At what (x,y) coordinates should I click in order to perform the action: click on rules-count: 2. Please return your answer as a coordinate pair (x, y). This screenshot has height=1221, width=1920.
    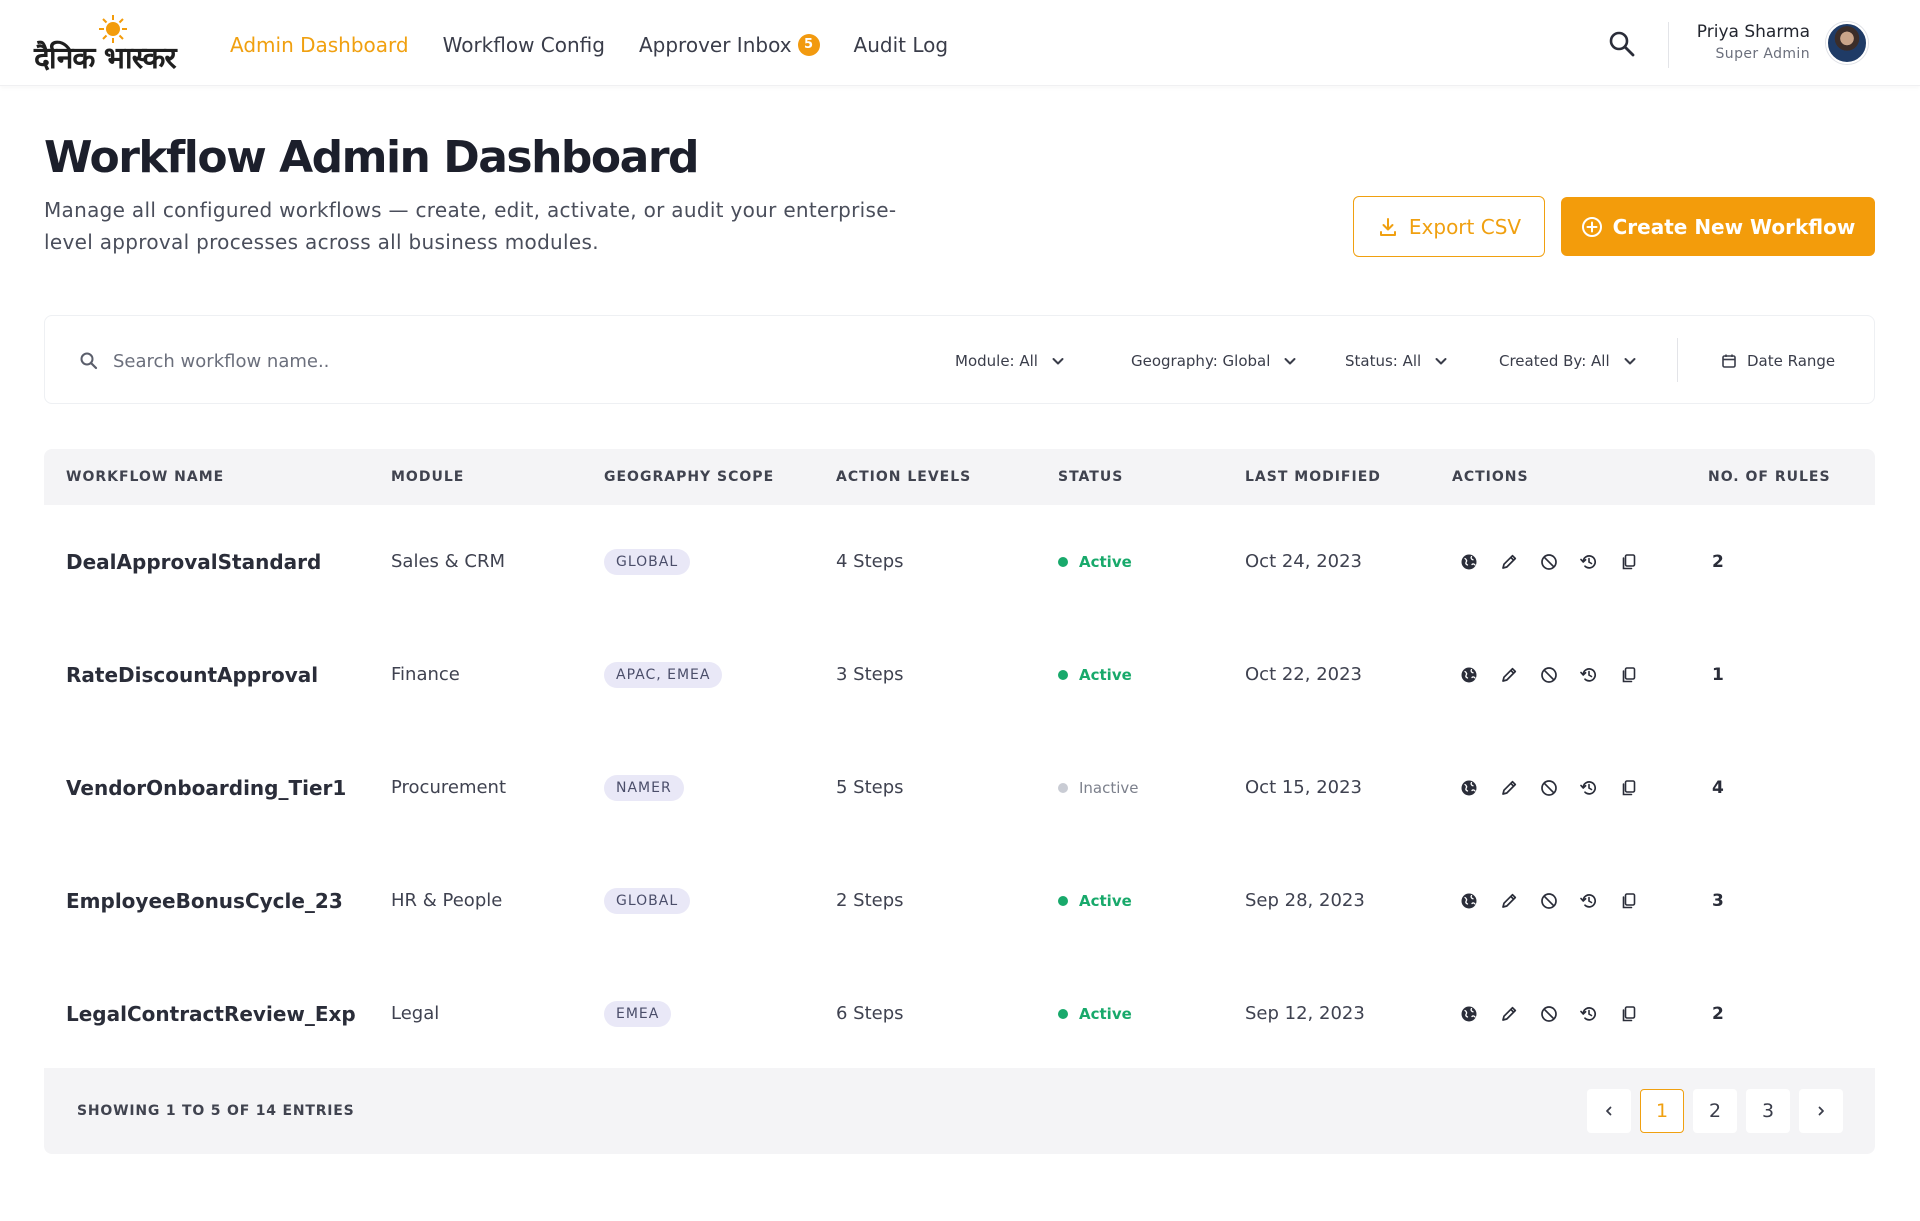
    Looking at the image, I should click on (1718, 1013).